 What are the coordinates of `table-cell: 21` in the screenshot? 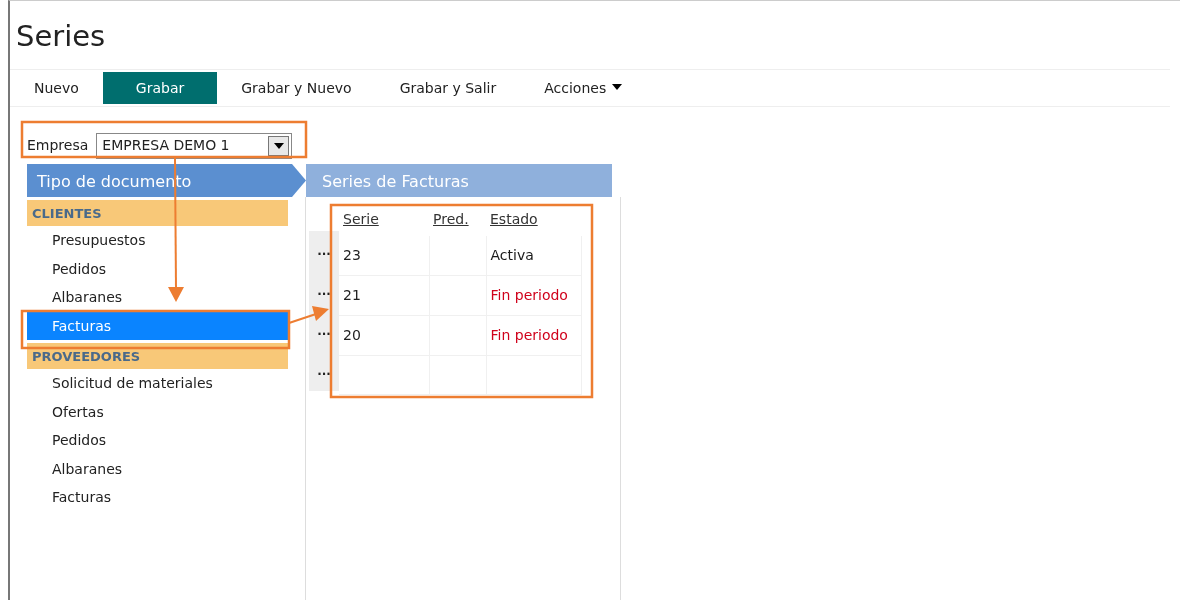 It's located at (384, 295).